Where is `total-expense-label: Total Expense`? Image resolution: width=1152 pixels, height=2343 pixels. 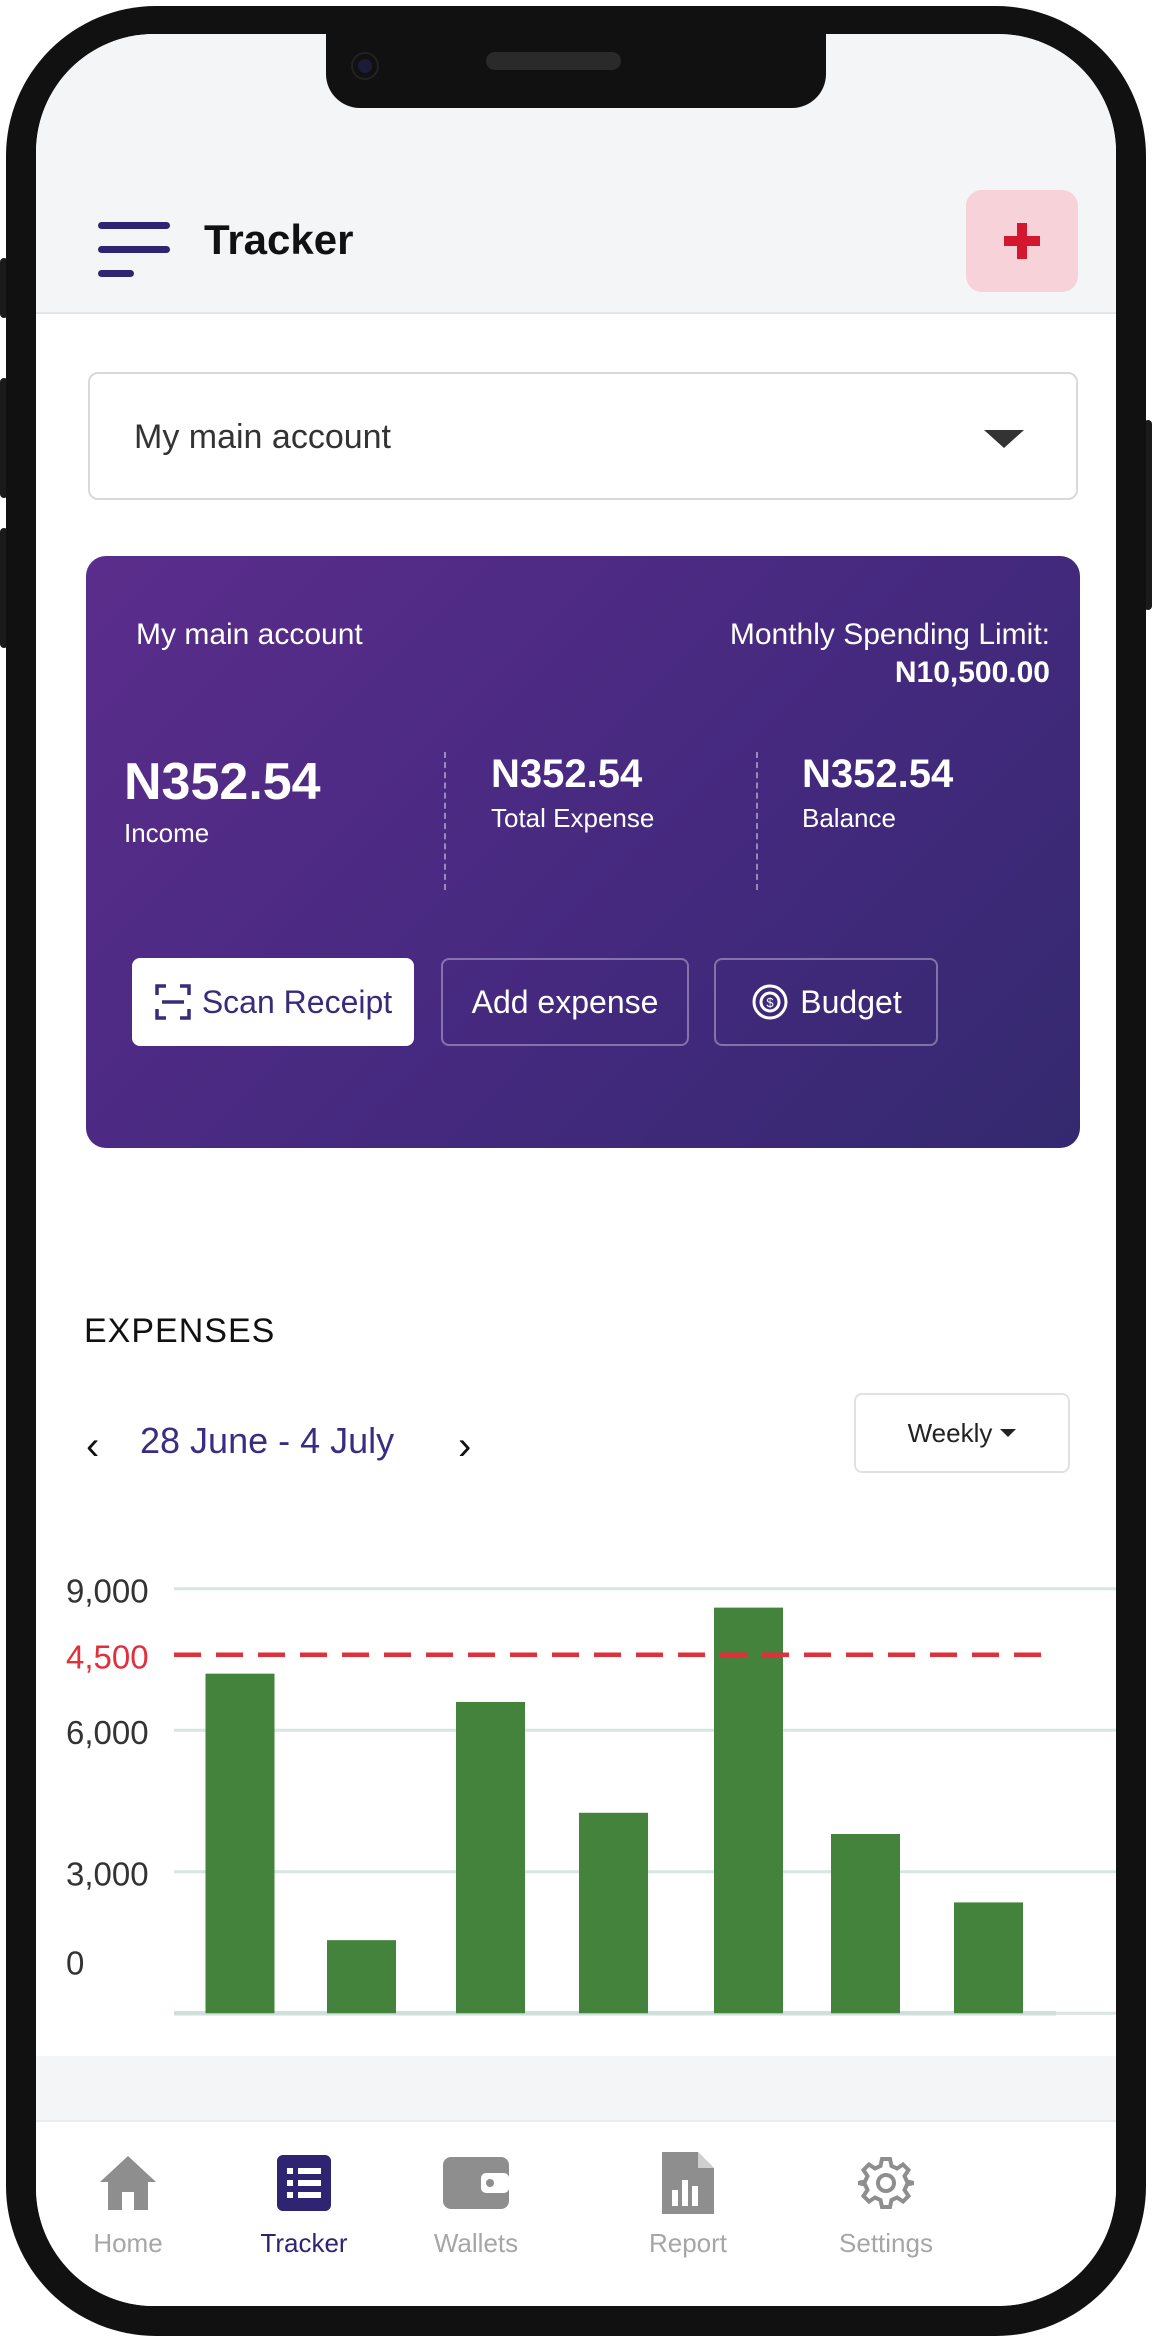 total-expense-label: Total Expense is located at coordinates (573, 818).